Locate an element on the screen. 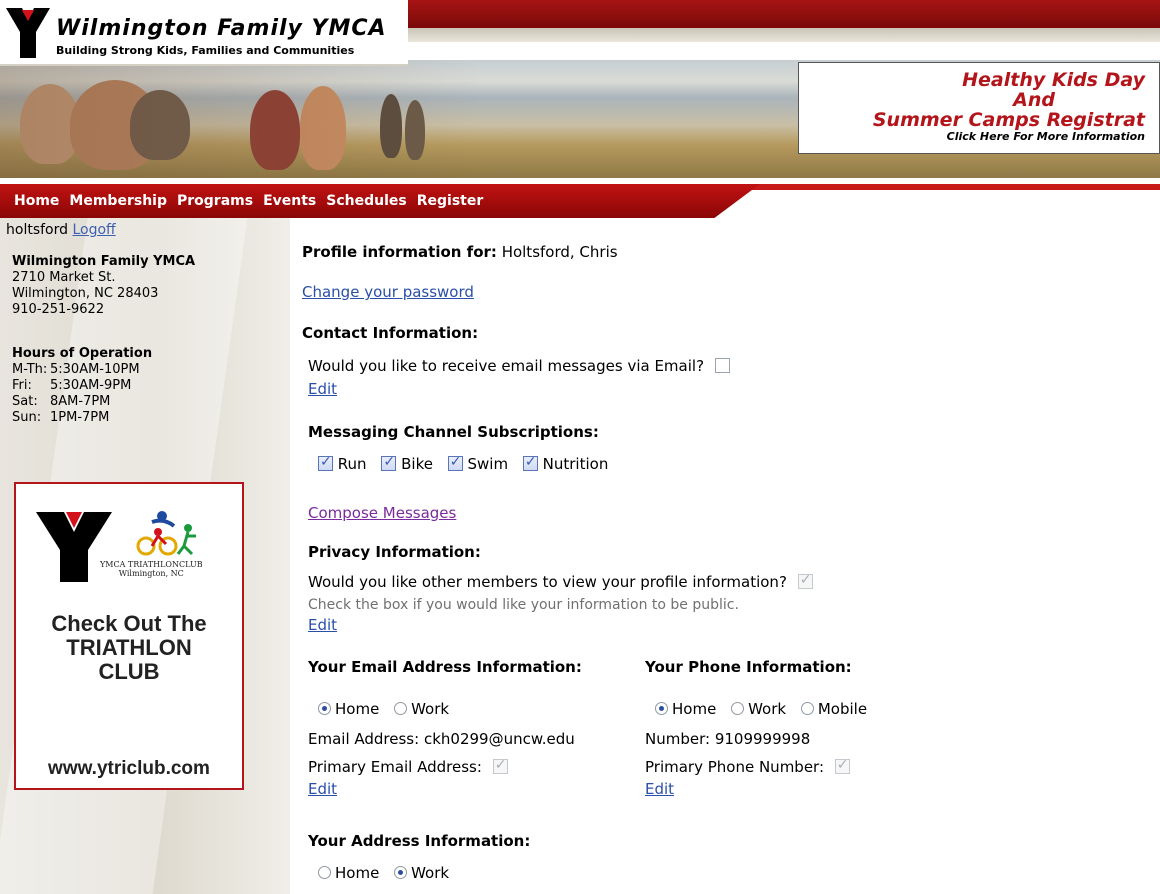  nav-events: Events is located at coordinates (289, 201).